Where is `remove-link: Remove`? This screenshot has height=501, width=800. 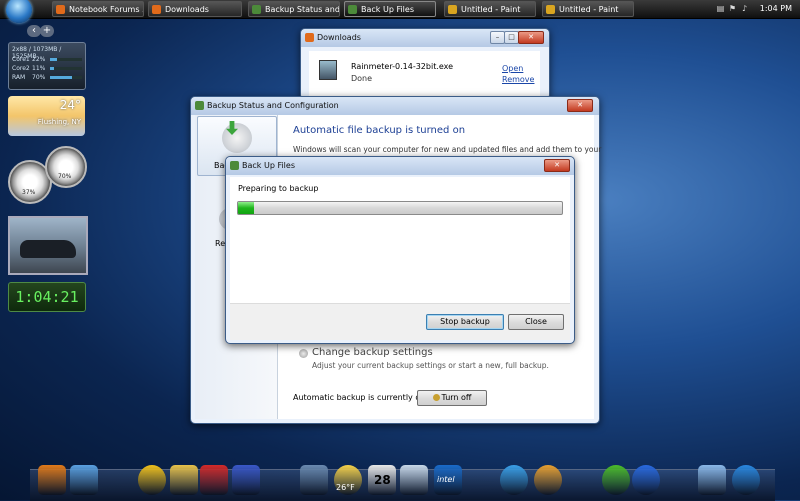
remove-link: Remove is located at coordinates (518, 79).